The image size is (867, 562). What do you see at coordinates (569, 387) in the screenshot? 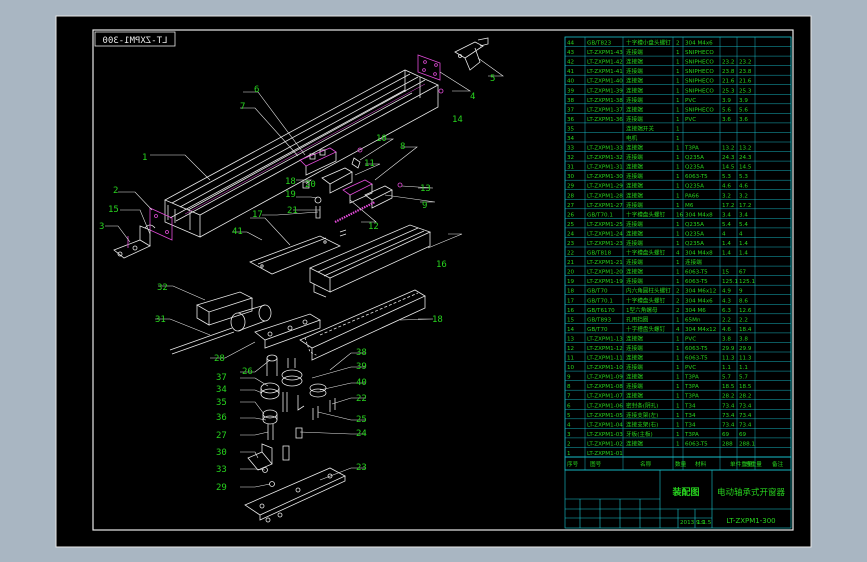
I see `table-cell: 8` at bounding box center [569, 387].